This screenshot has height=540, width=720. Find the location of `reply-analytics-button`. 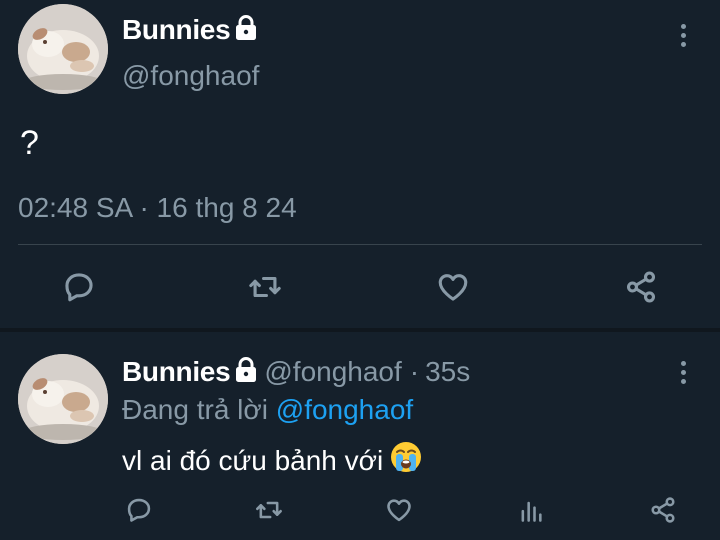

reply-analytics-button is located at coordinates (531, 510).